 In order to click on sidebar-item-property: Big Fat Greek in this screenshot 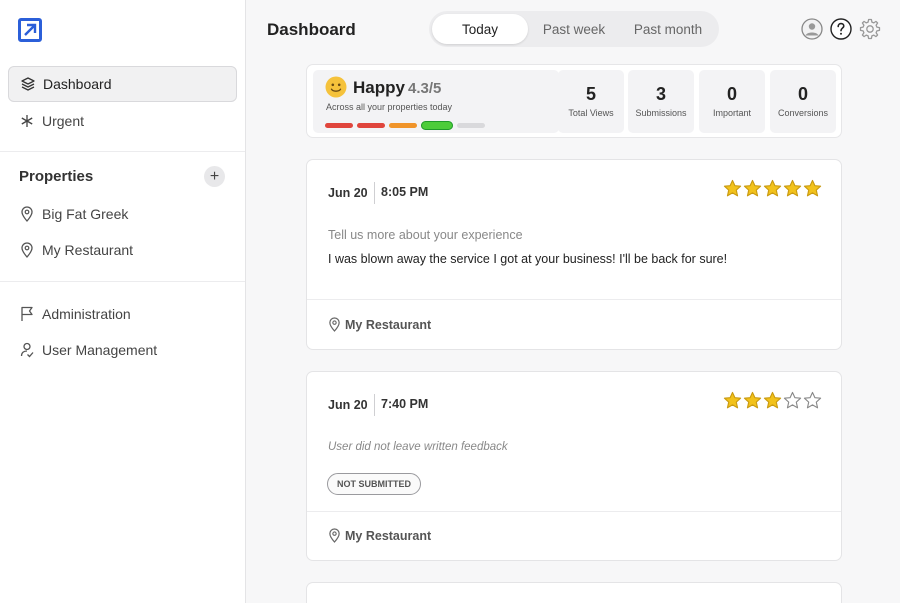, I will do `click(122, 214)`.